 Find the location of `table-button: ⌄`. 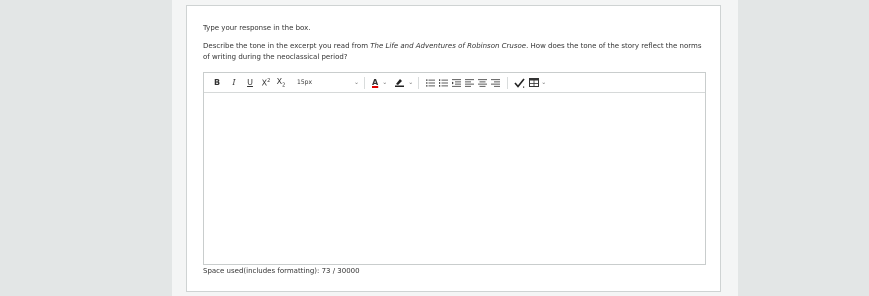

table-button: ⌄ is located at coordinates (537, 82).